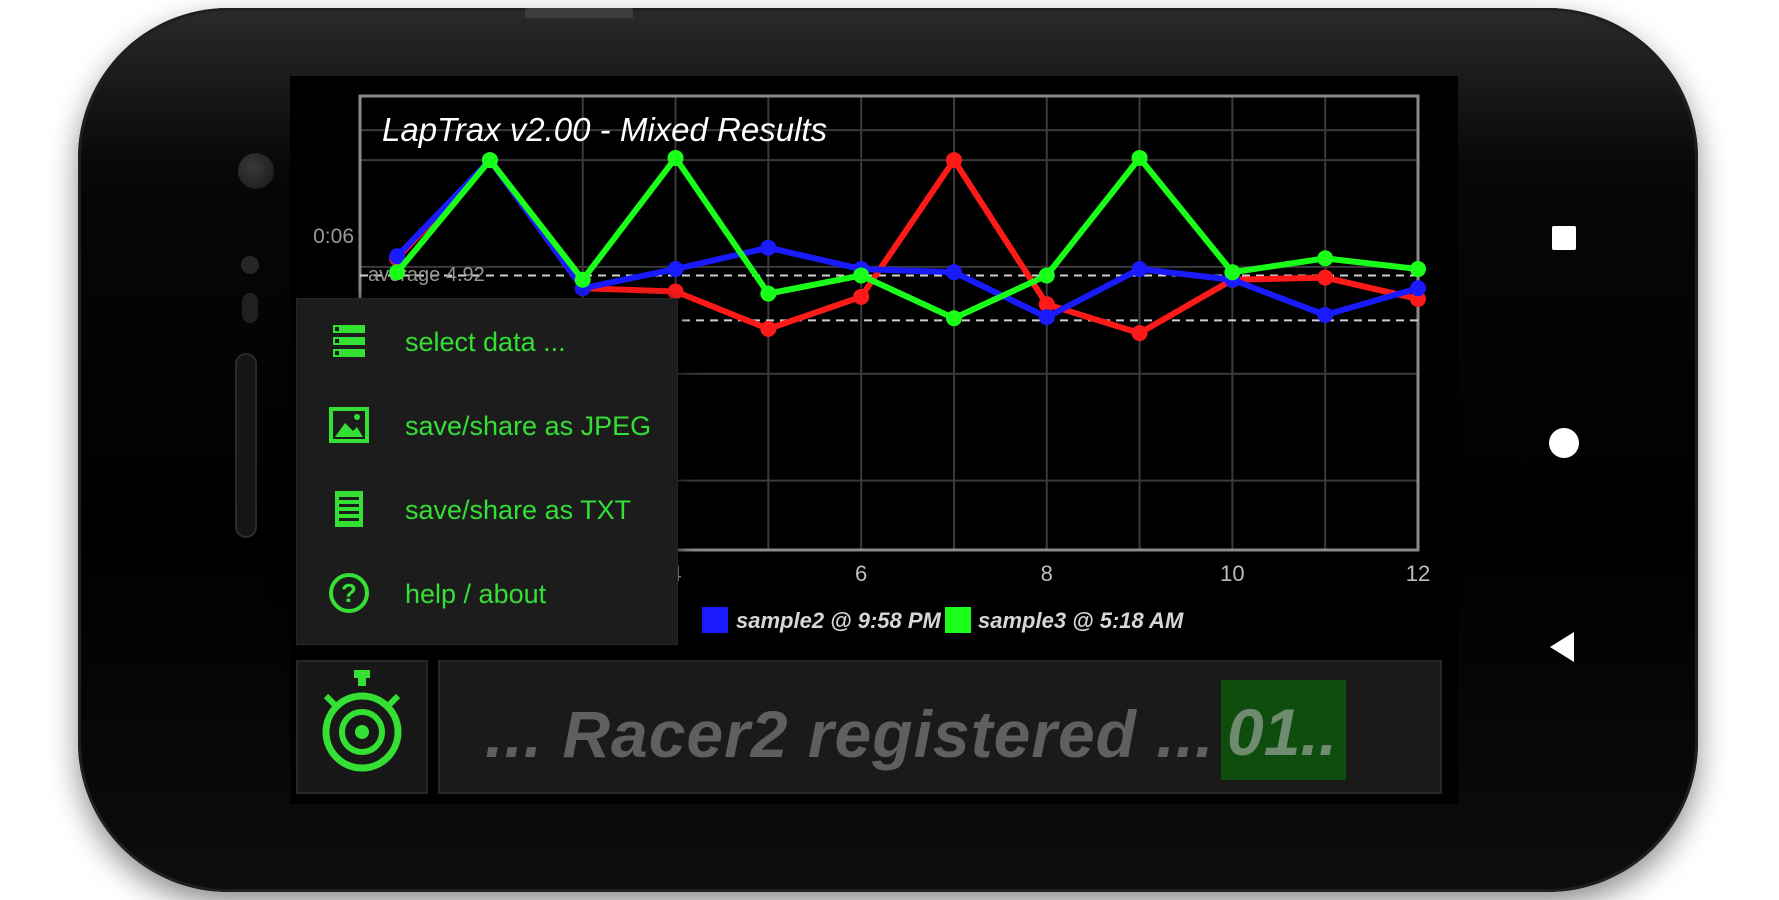  I want to click on bottom-status-bar: ... Racer2 registered ... 01.., so click(874, 728).